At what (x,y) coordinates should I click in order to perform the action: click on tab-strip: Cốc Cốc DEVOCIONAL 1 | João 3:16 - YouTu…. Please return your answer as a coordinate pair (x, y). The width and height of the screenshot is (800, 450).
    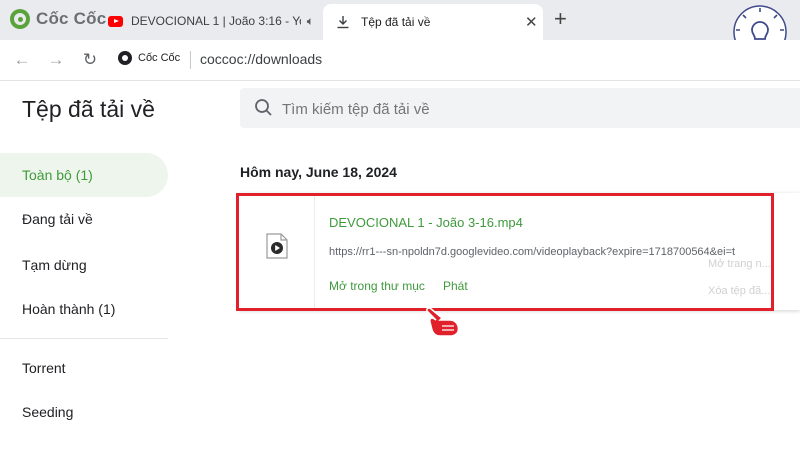
    Looking at the image, I should click on (400, 20).